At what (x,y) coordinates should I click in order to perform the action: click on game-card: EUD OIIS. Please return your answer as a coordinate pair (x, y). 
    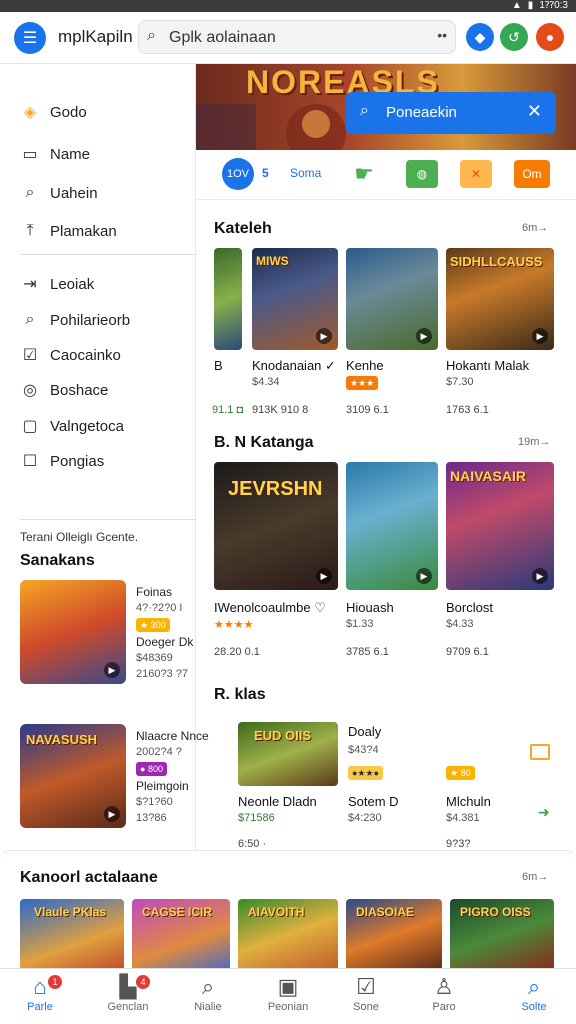
    Looking at the image, I should click on (288, 754).